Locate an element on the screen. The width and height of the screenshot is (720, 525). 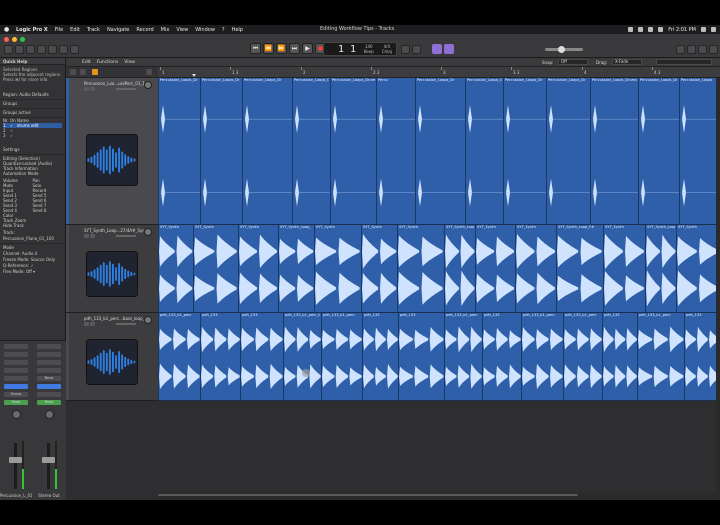
add-track-button is located at coordinates (73, 72).